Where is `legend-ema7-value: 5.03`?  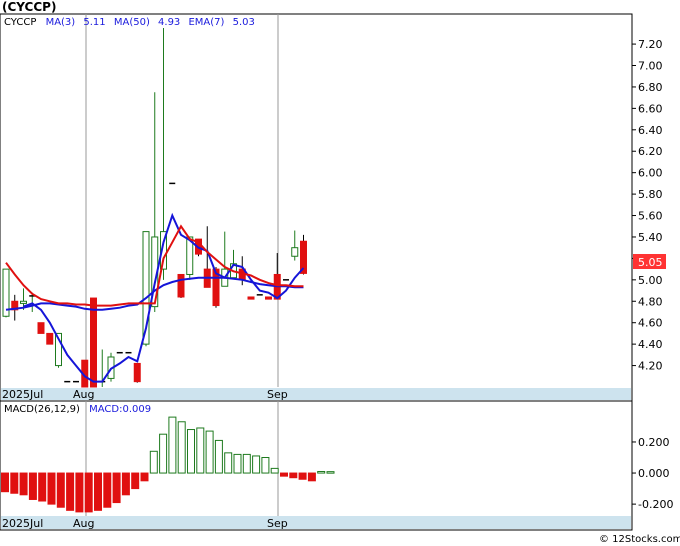 legend-ema7-value: 5.03 is located at coordinates (244, 22).